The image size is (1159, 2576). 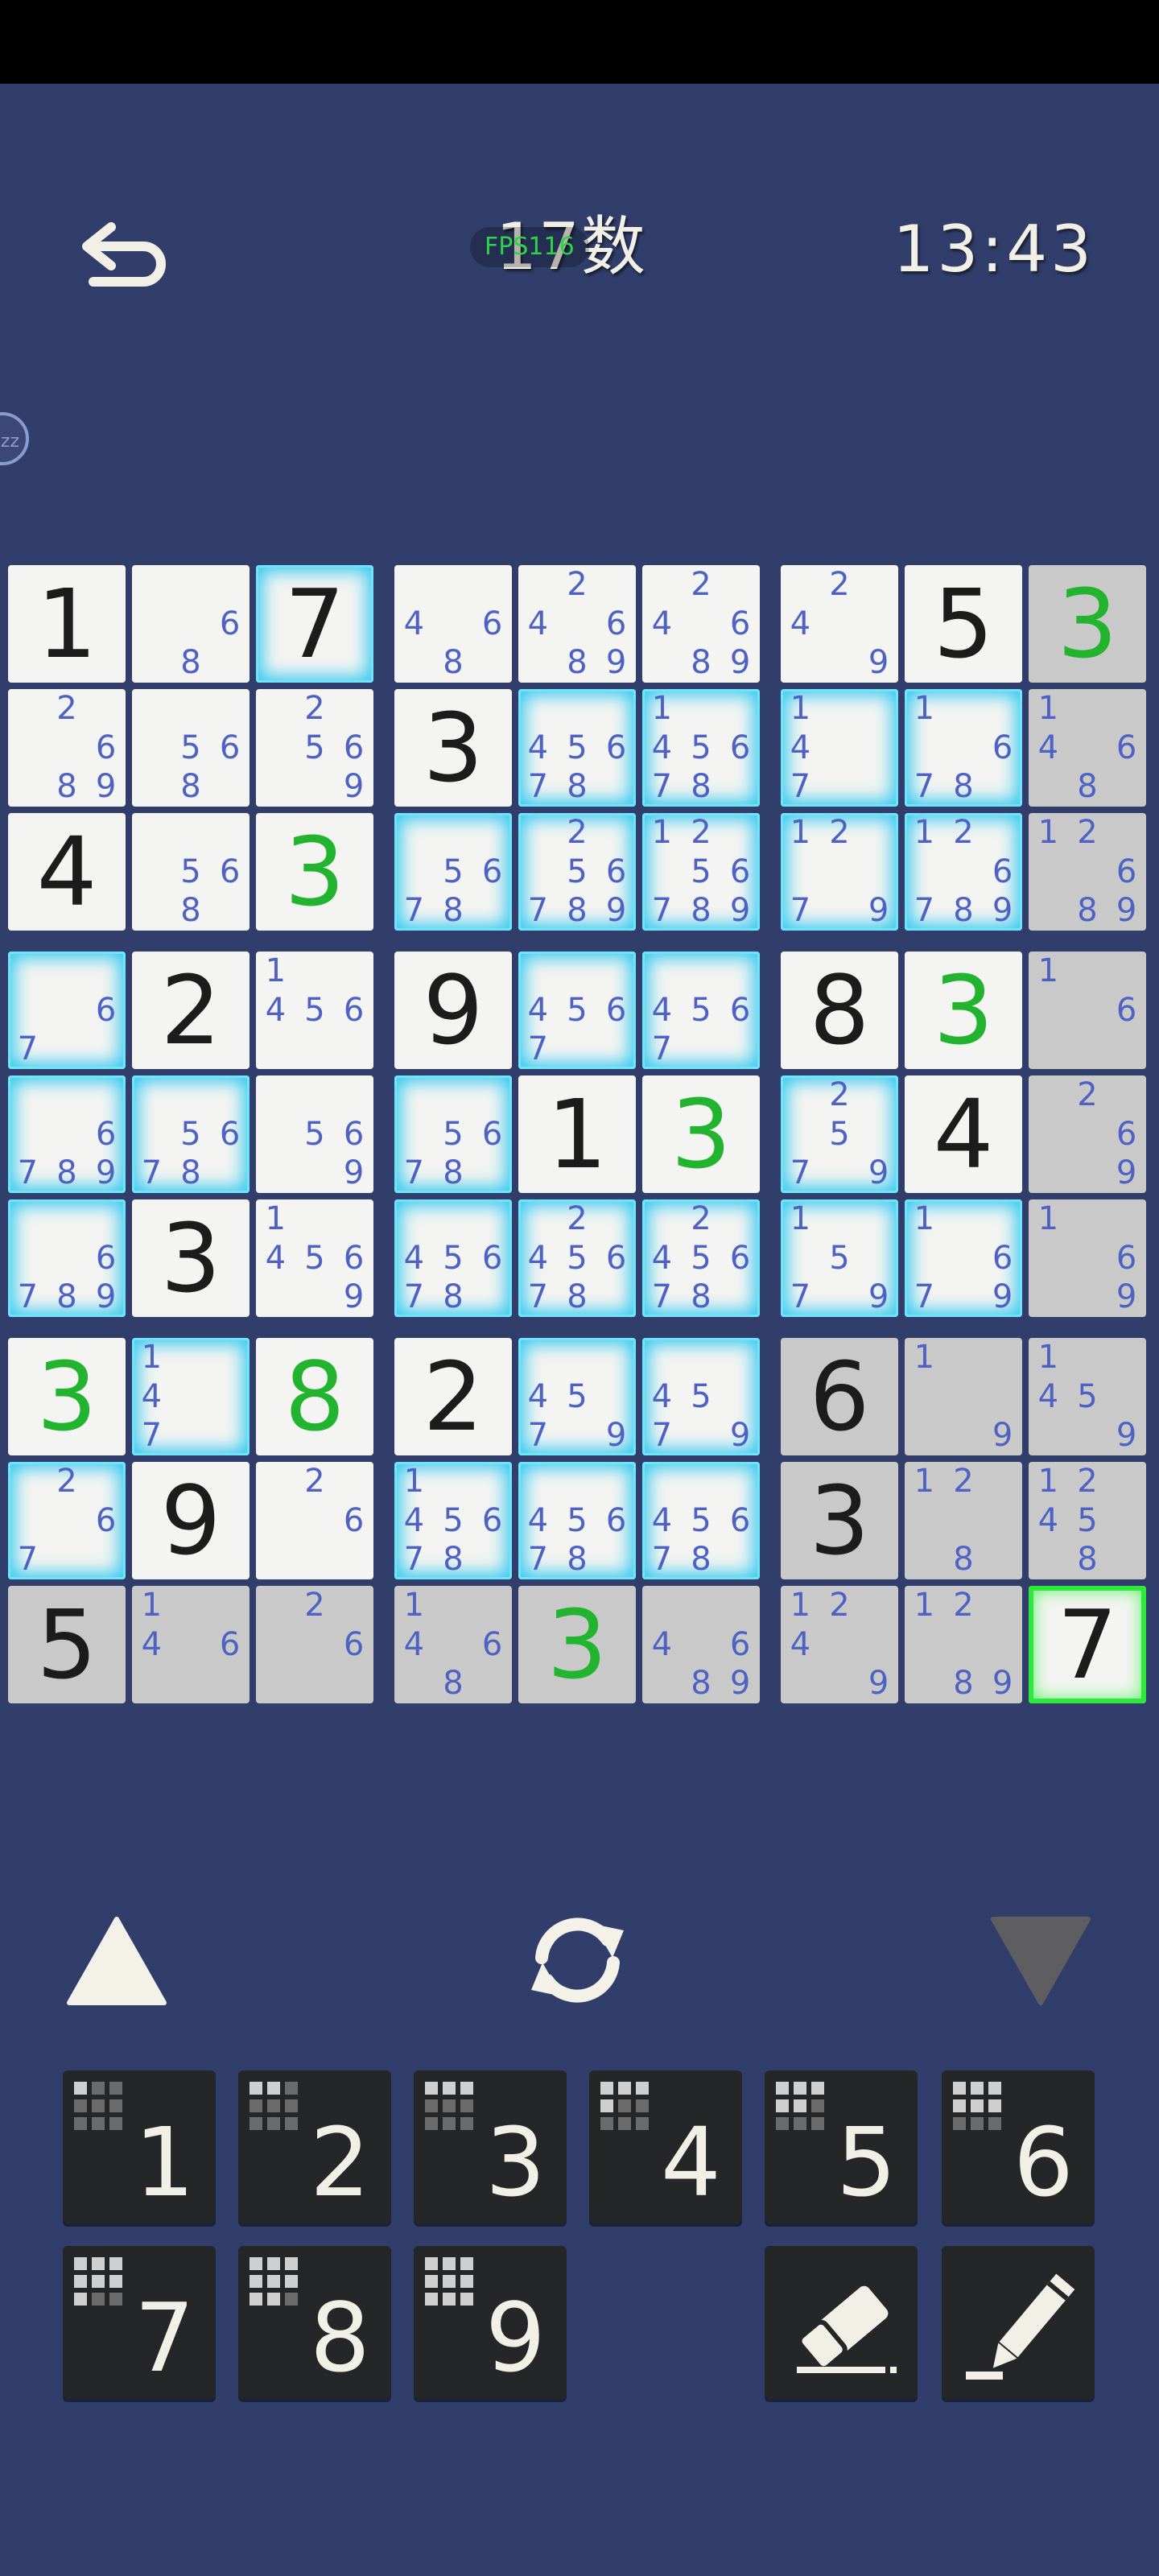 What do you see at coordinates (314, 1010) in the screenshot?
I see `board-cell: 1456` at bounding box center [314, 1010].